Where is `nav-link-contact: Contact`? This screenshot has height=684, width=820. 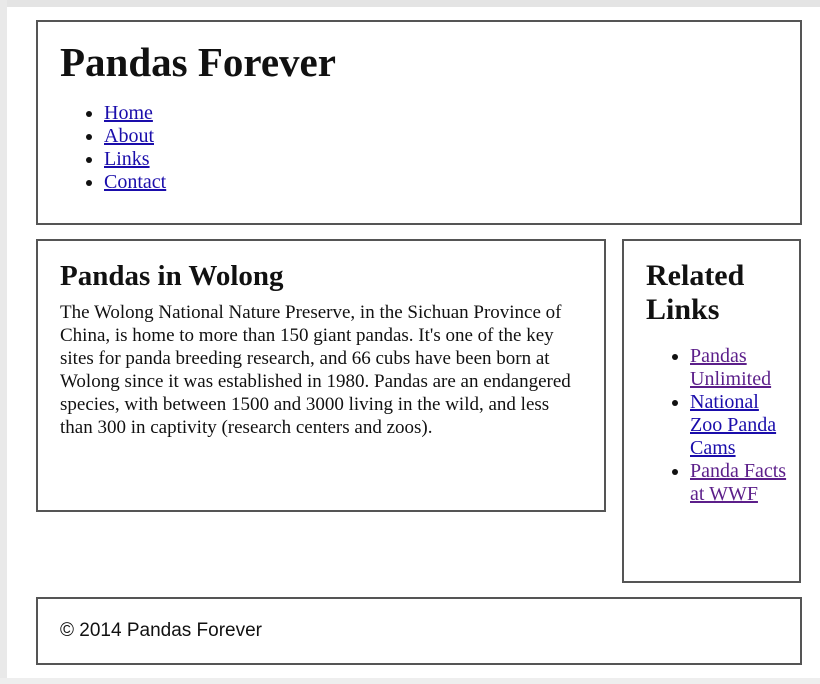 nav-link-contact: Contact is located at coordinates (135, 182).